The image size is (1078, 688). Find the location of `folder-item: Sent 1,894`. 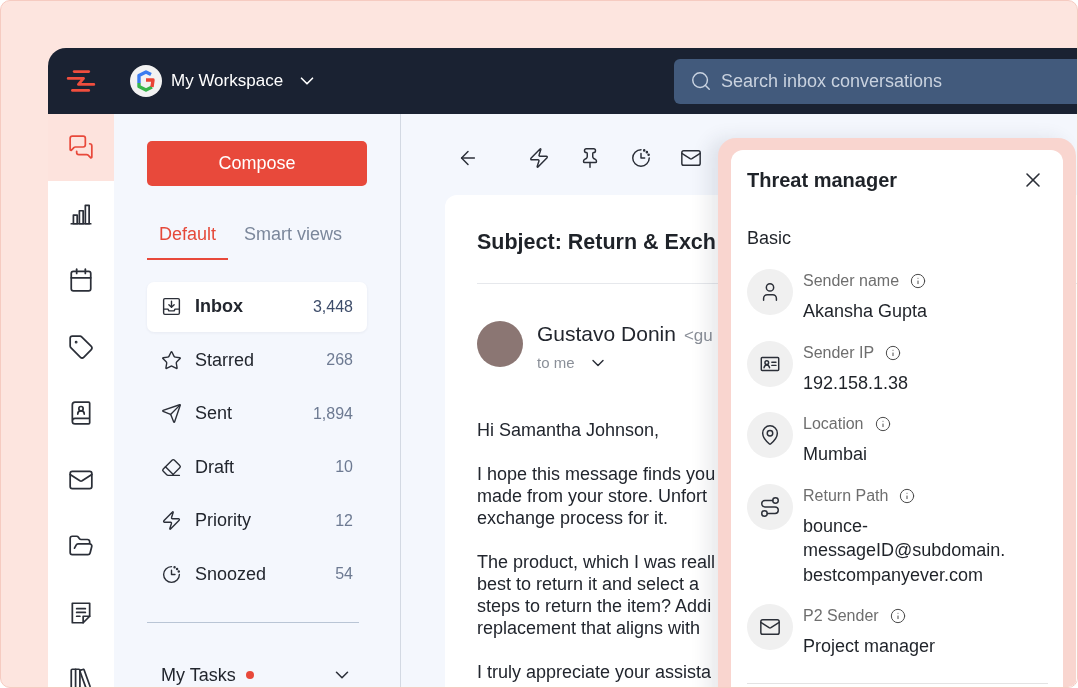

folder-item: Sent 1,894 is located at coordinates (257, 413).